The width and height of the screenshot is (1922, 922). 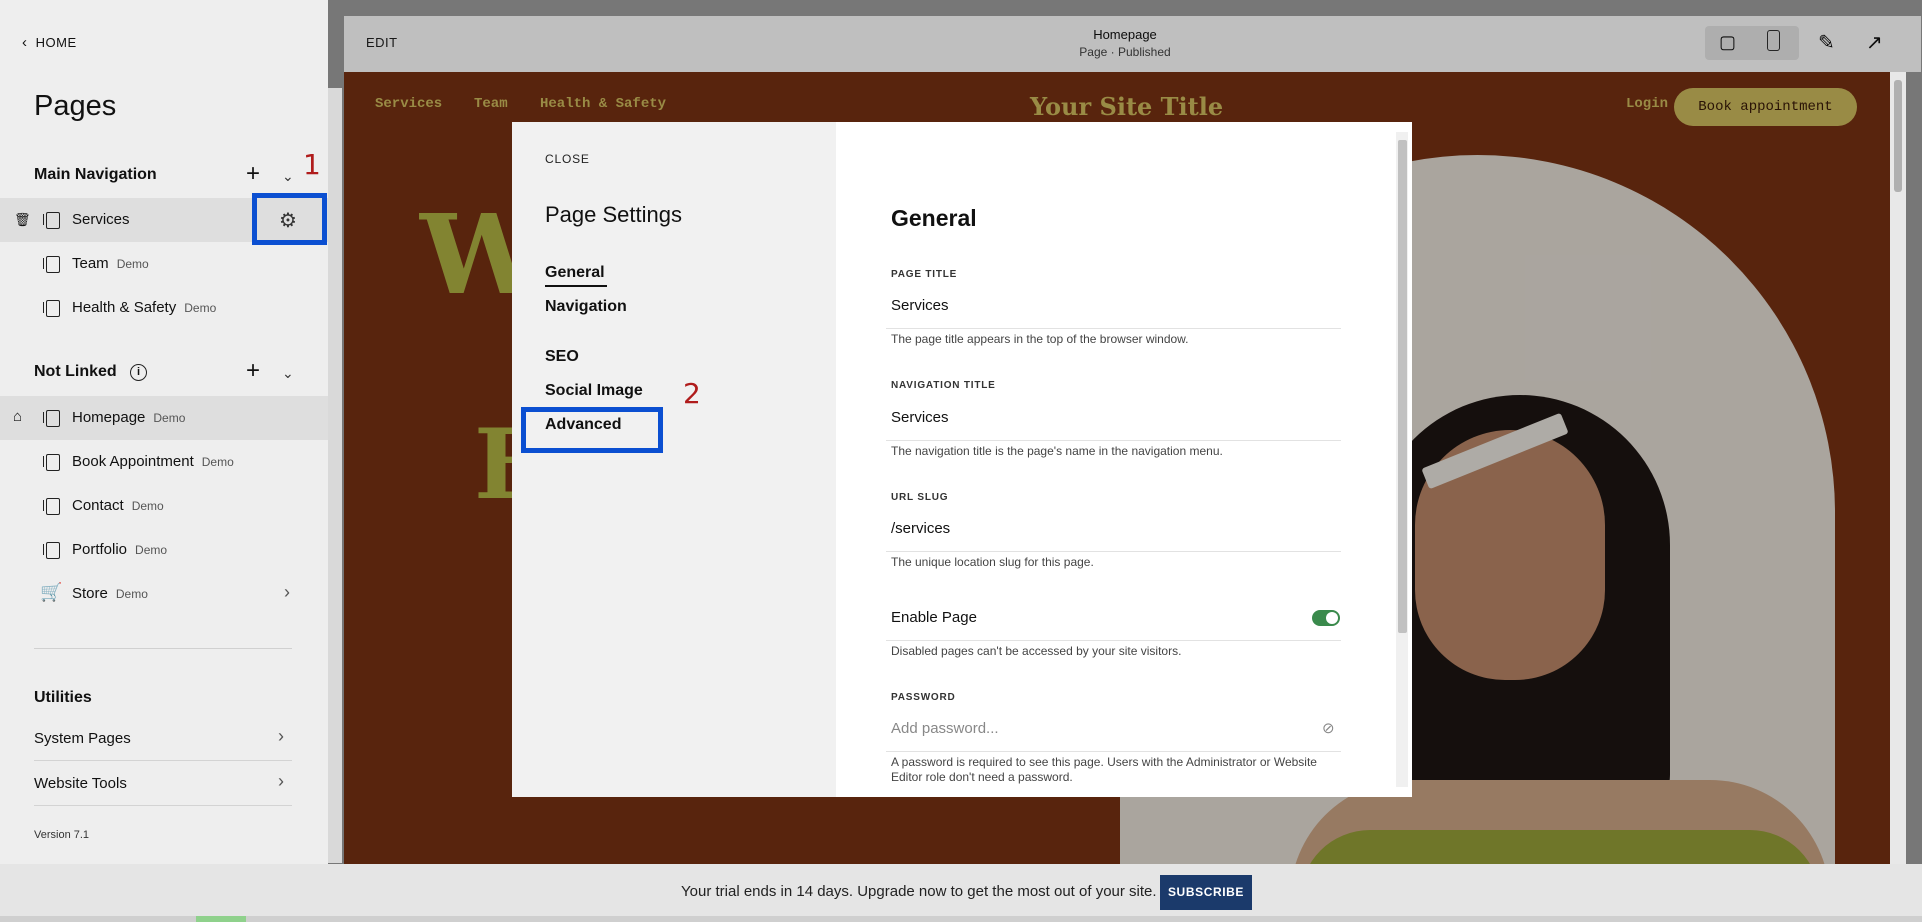 I want to click on annotation-number-2: 2, so click(x=692, y=393).